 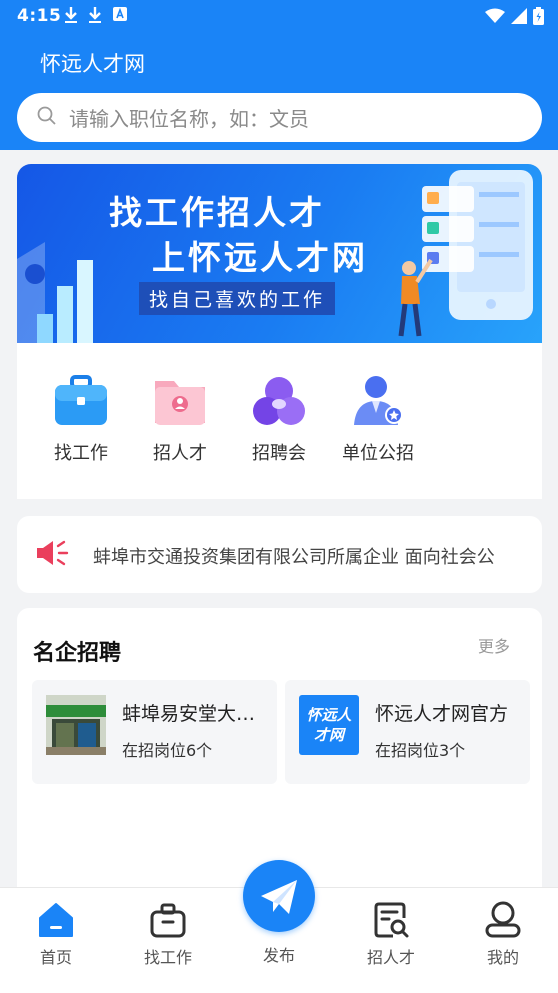 I want to click on quick-menu-label: 招聘会, so click(x=279, y=453).